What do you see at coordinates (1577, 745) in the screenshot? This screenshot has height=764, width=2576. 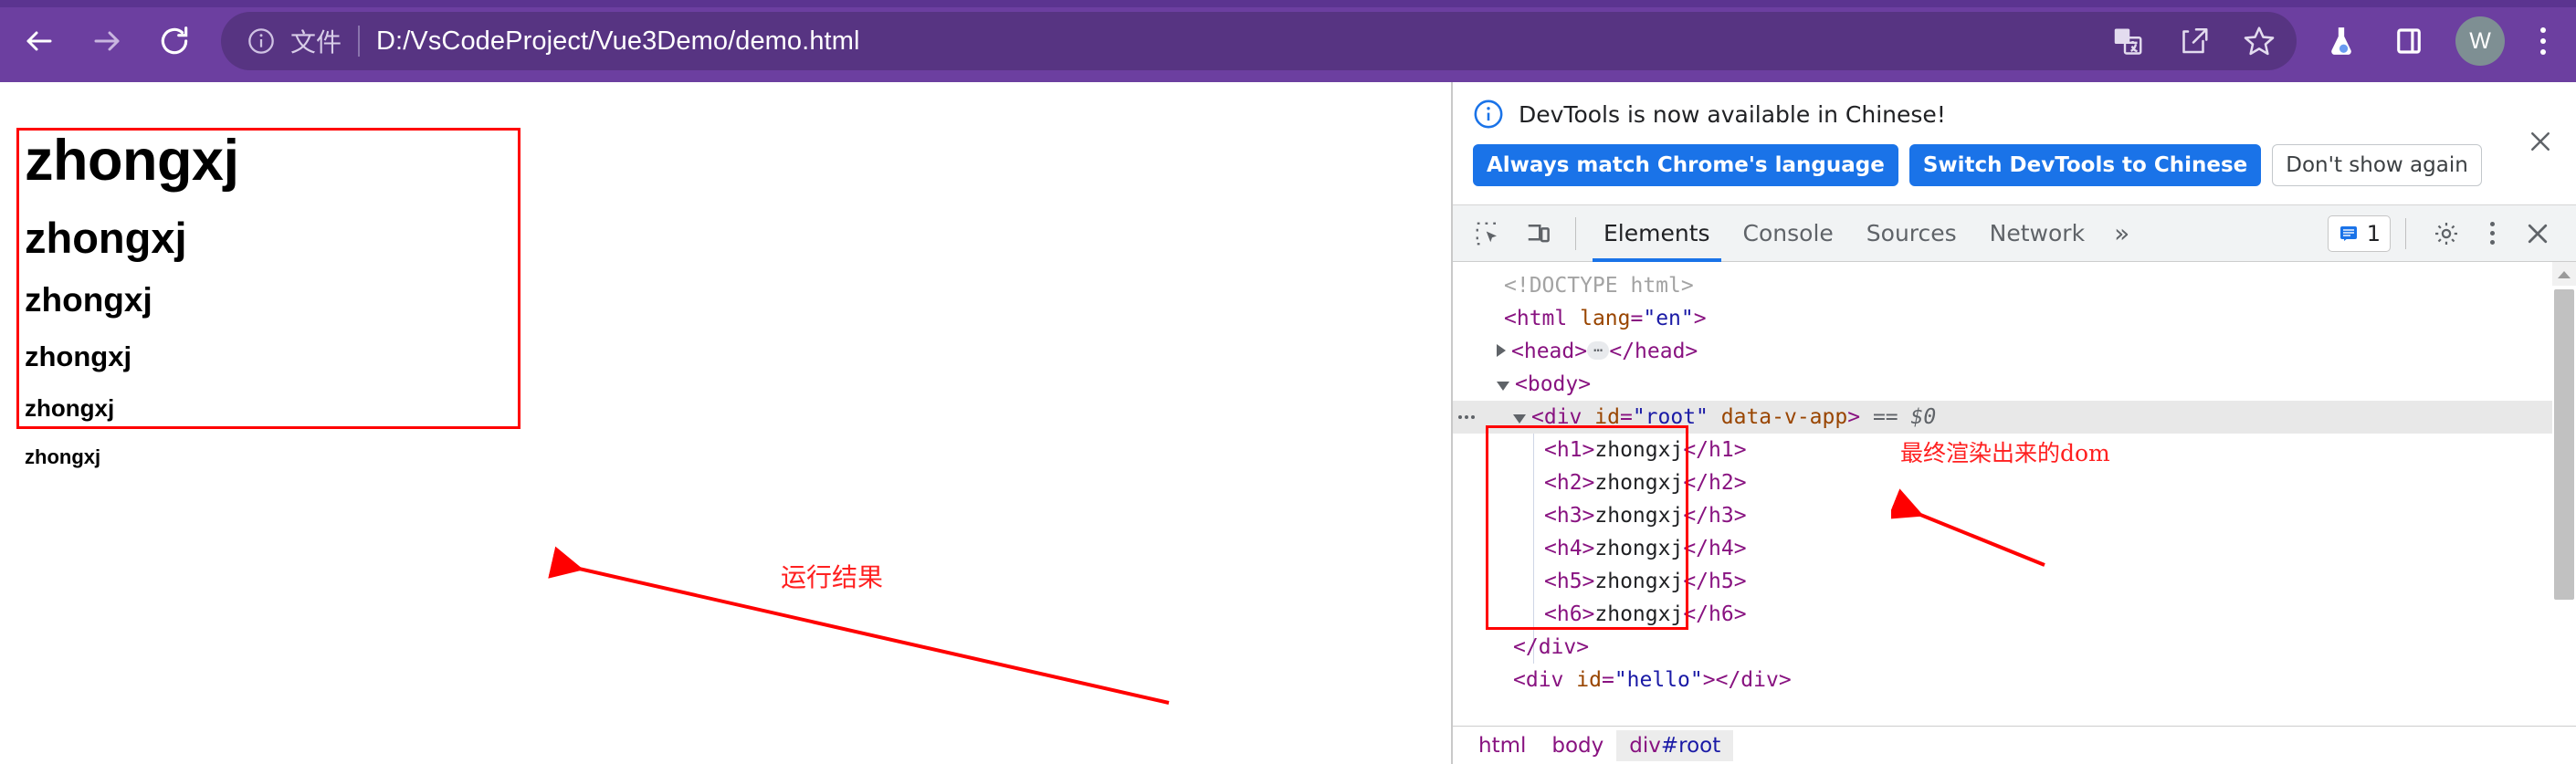 I see `breadcrumb-item-body: body` at bounding box center [1577, 745].